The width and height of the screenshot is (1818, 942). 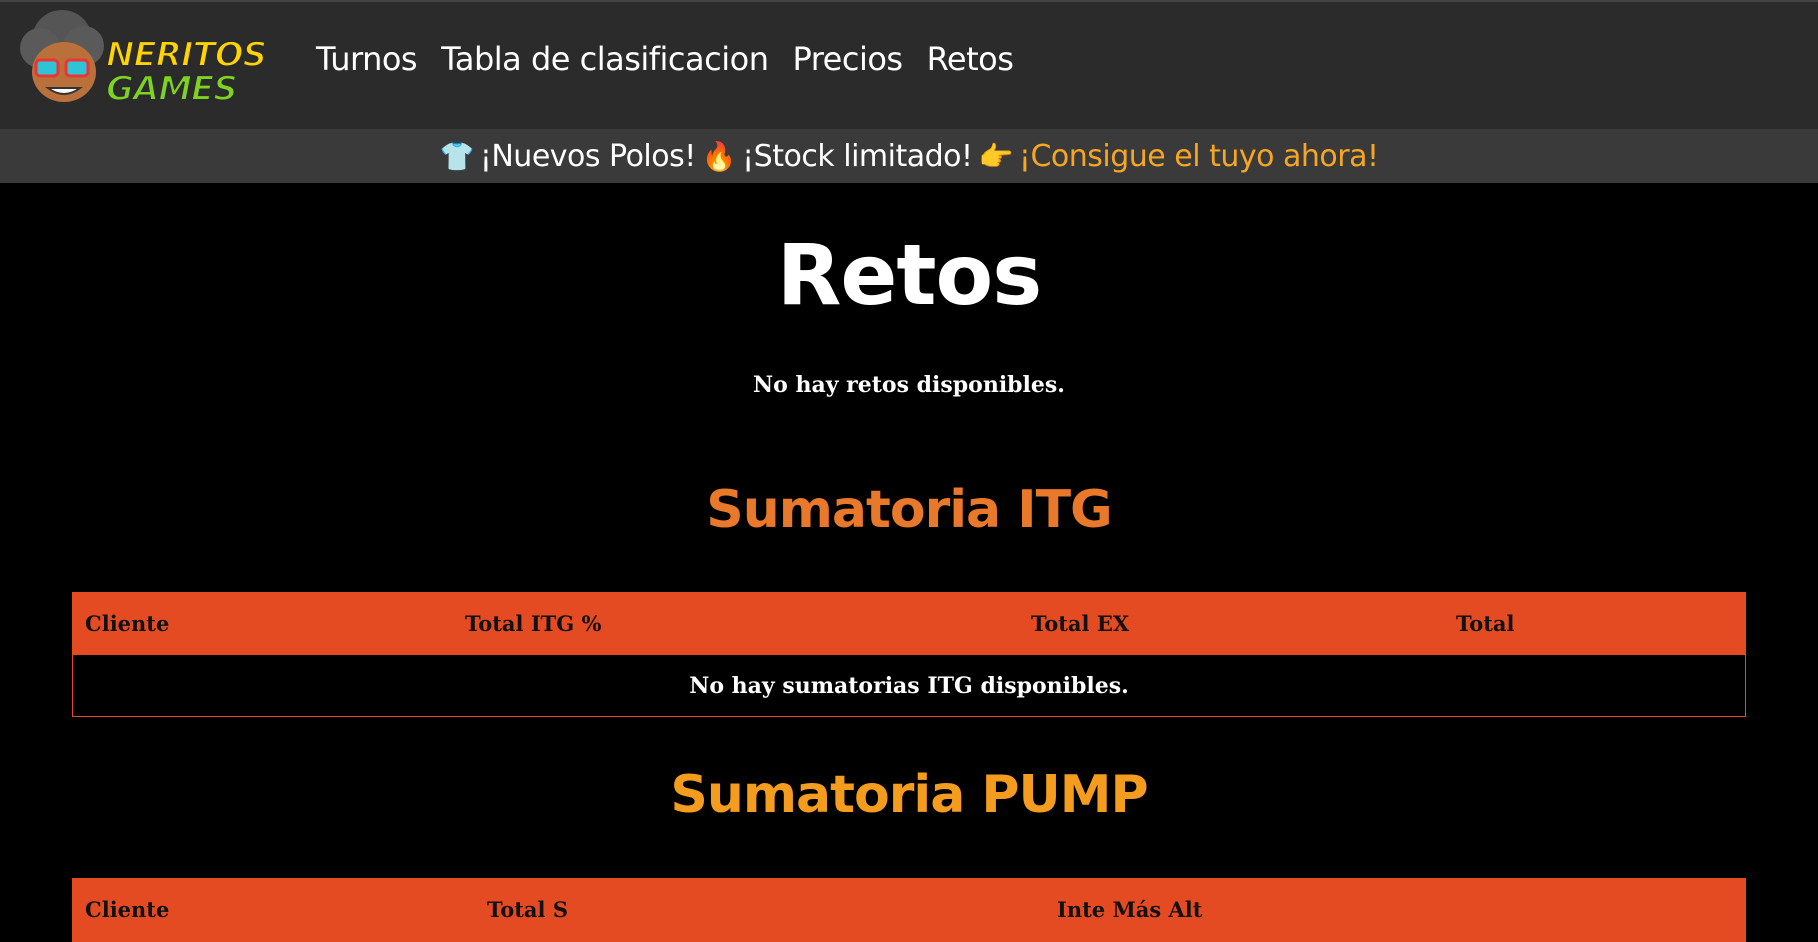 I want to click on pointing-hand-icon: 👉, so click(x=996, y=156).